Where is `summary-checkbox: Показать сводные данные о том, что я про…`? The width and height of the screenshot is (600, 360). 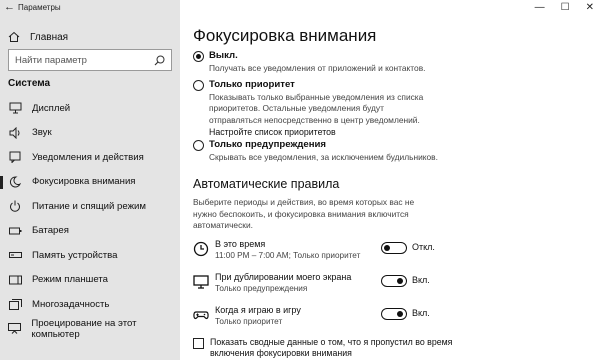
summary-checkbox: Показать сводные данные о том, что я про… is located at coordinates (331, 348).